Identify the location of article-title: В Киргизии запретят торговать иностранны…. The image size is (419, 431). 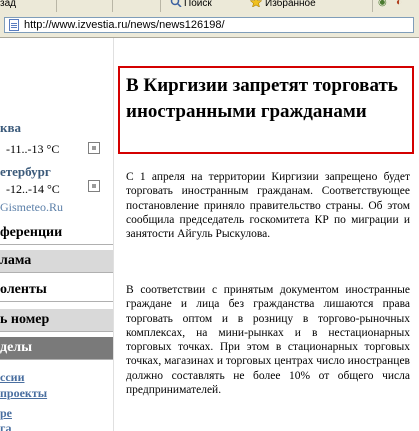
(262, 98).